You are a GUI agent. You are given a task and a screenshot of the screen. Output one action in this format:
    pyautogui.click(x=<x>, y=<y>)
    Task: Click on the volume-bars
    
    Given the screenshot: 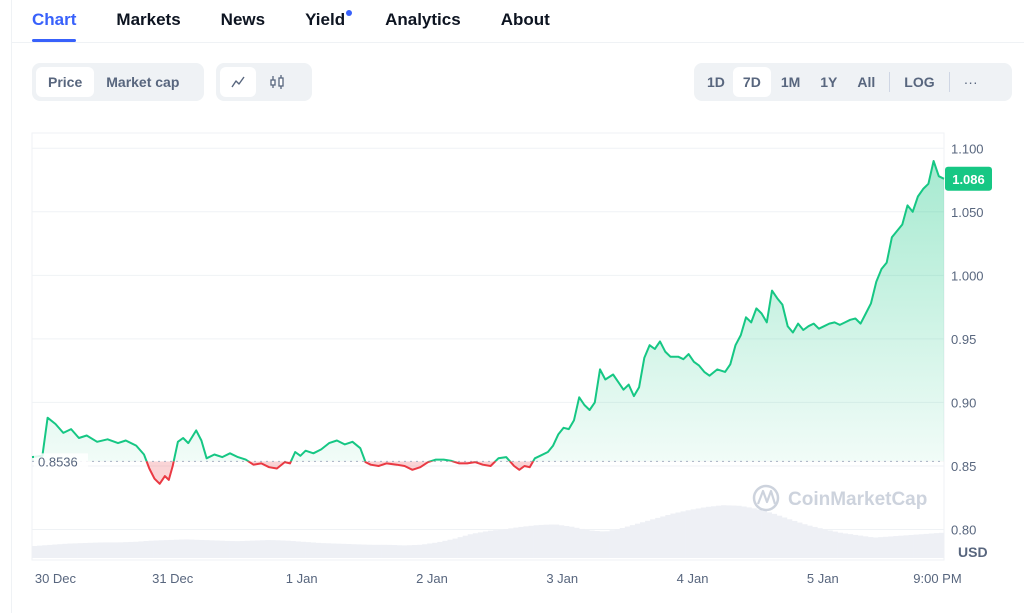 What is the action you would take?
    pyautogui.click(x=488, y=531)
    